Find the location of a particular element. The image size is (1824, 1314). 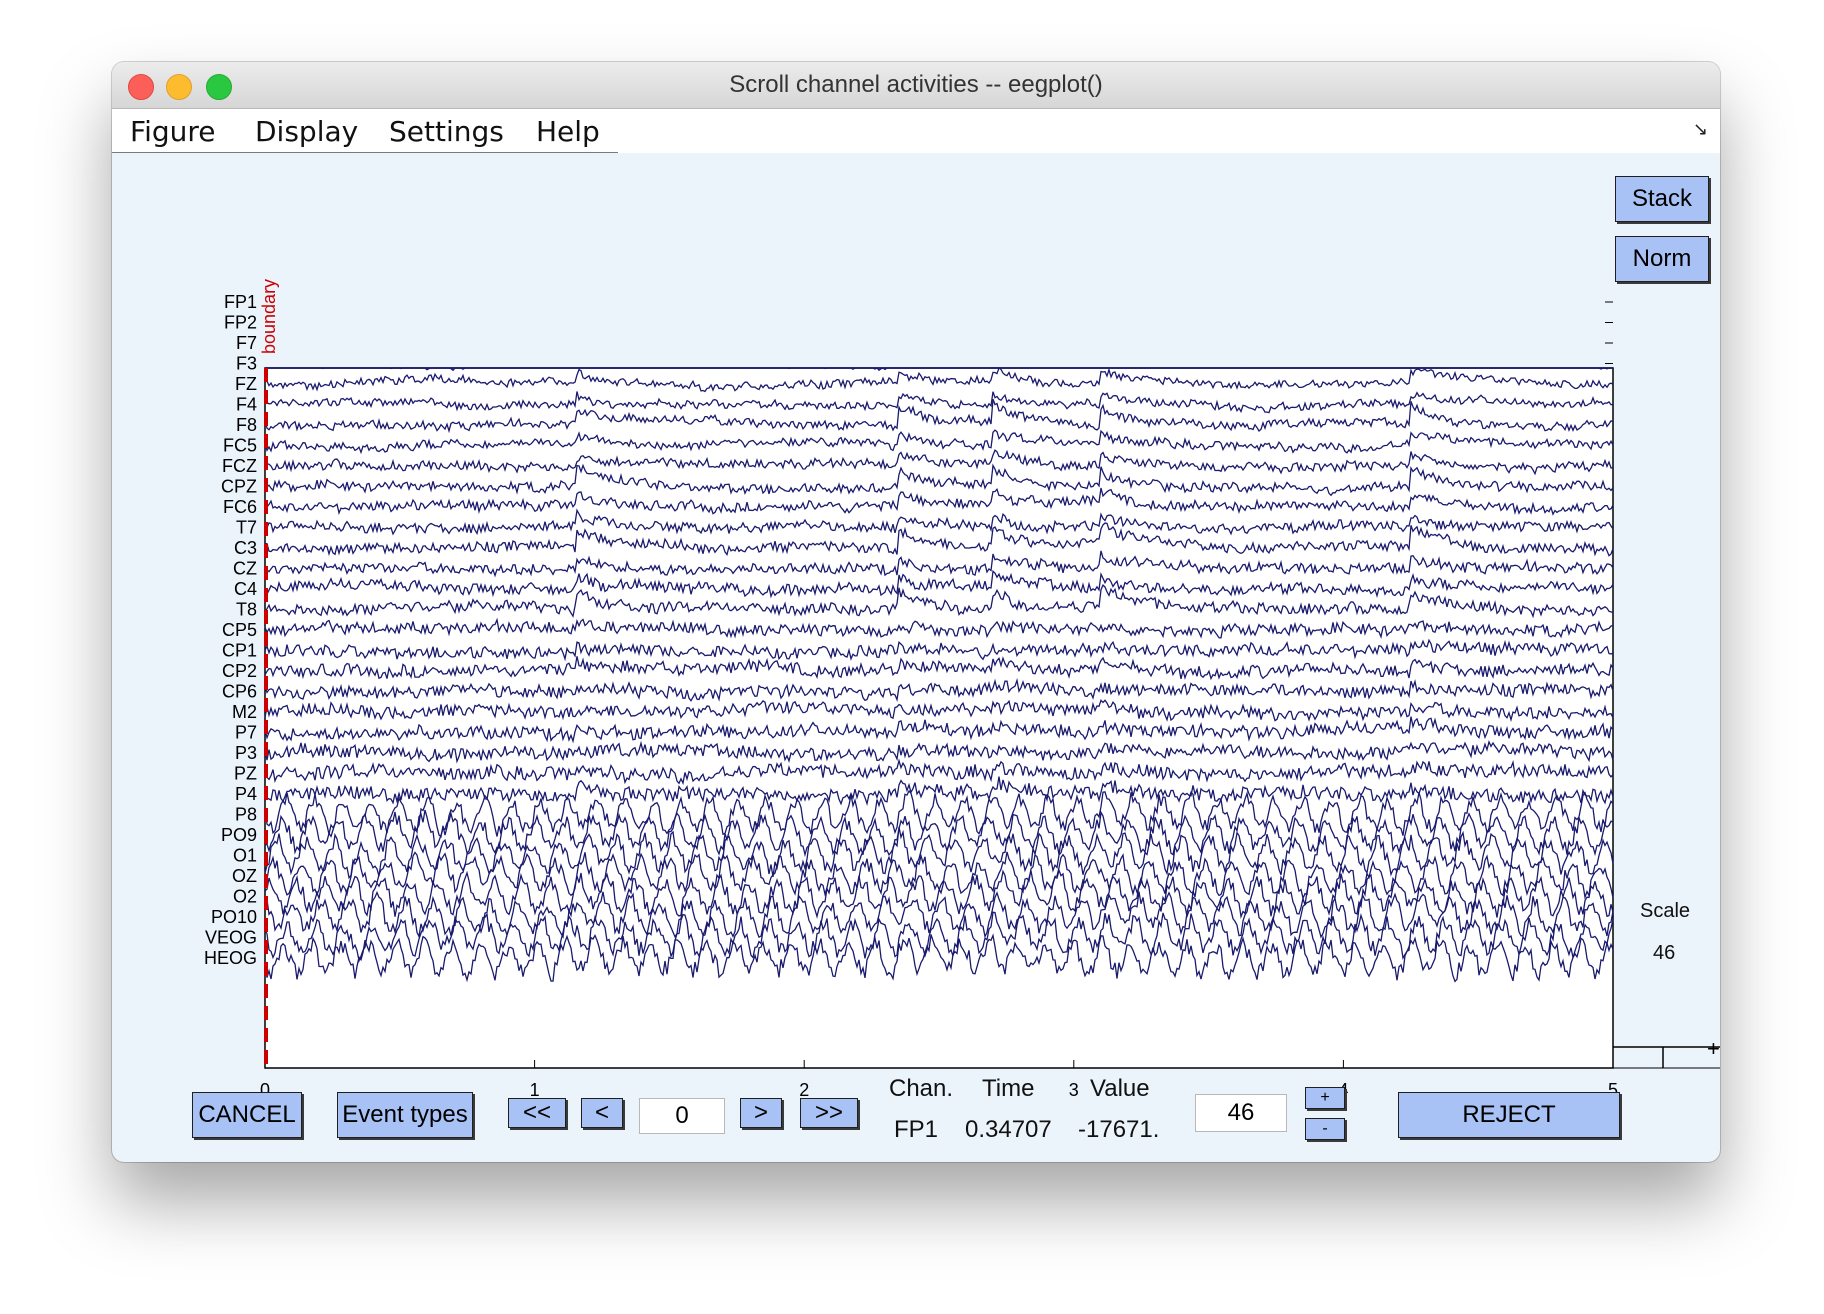

channel-label-p8: P8 is located at coordinates (246, 815).